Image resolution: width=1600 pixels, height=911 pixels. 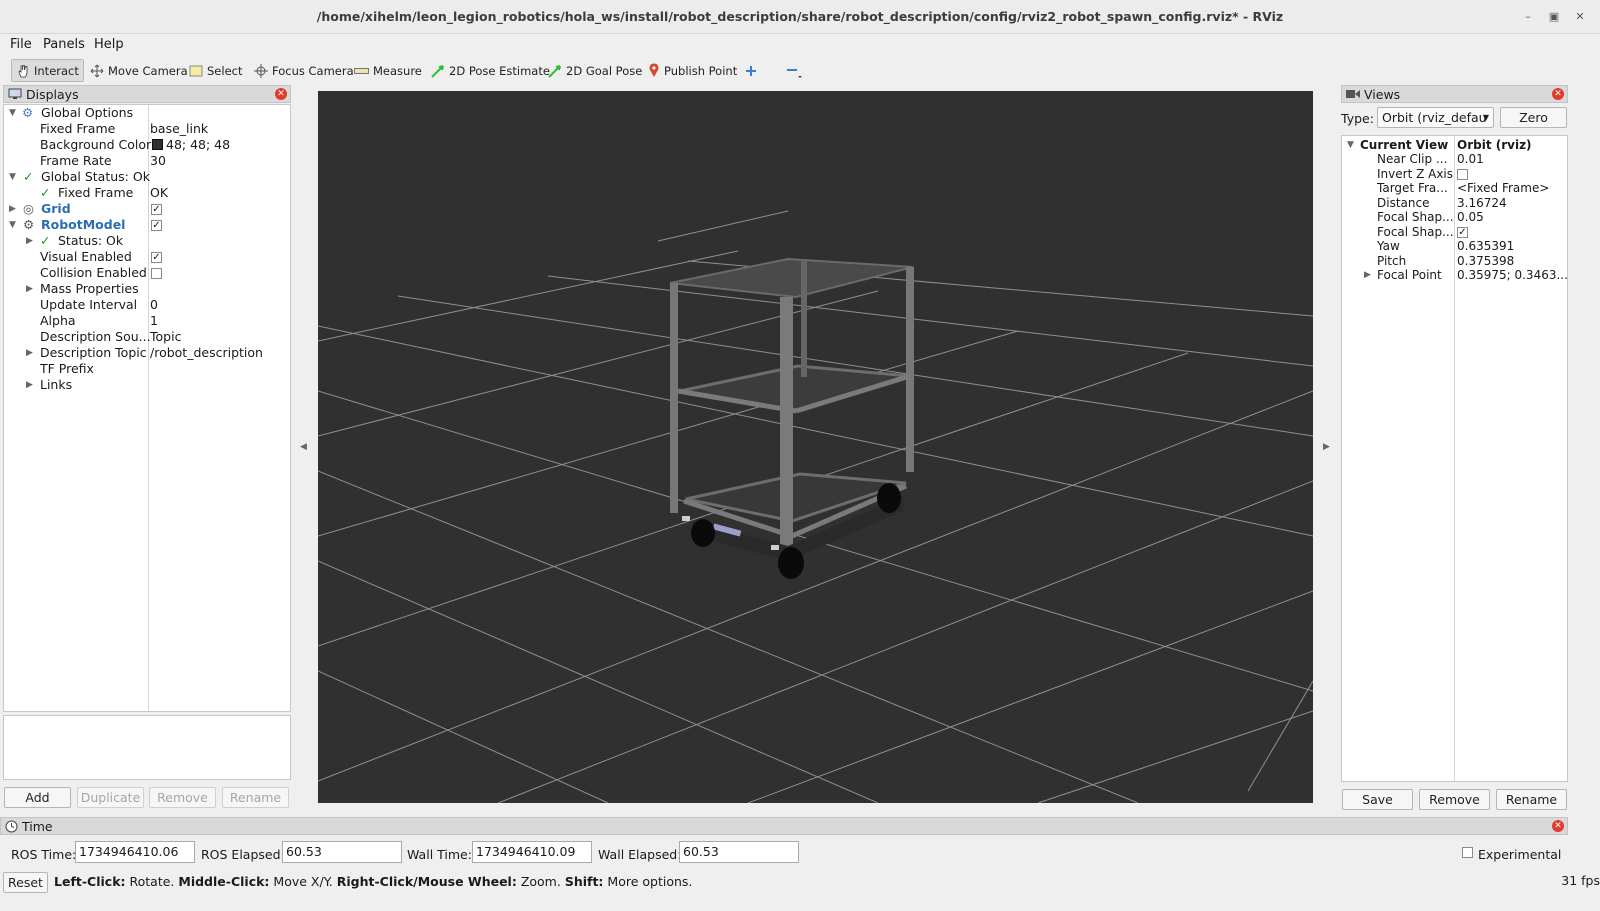 What do you see at coordinates (156, 209) in the screenshot?
I see `grid-enabled-checkbox: ✓` at bounding box center [156, 209].